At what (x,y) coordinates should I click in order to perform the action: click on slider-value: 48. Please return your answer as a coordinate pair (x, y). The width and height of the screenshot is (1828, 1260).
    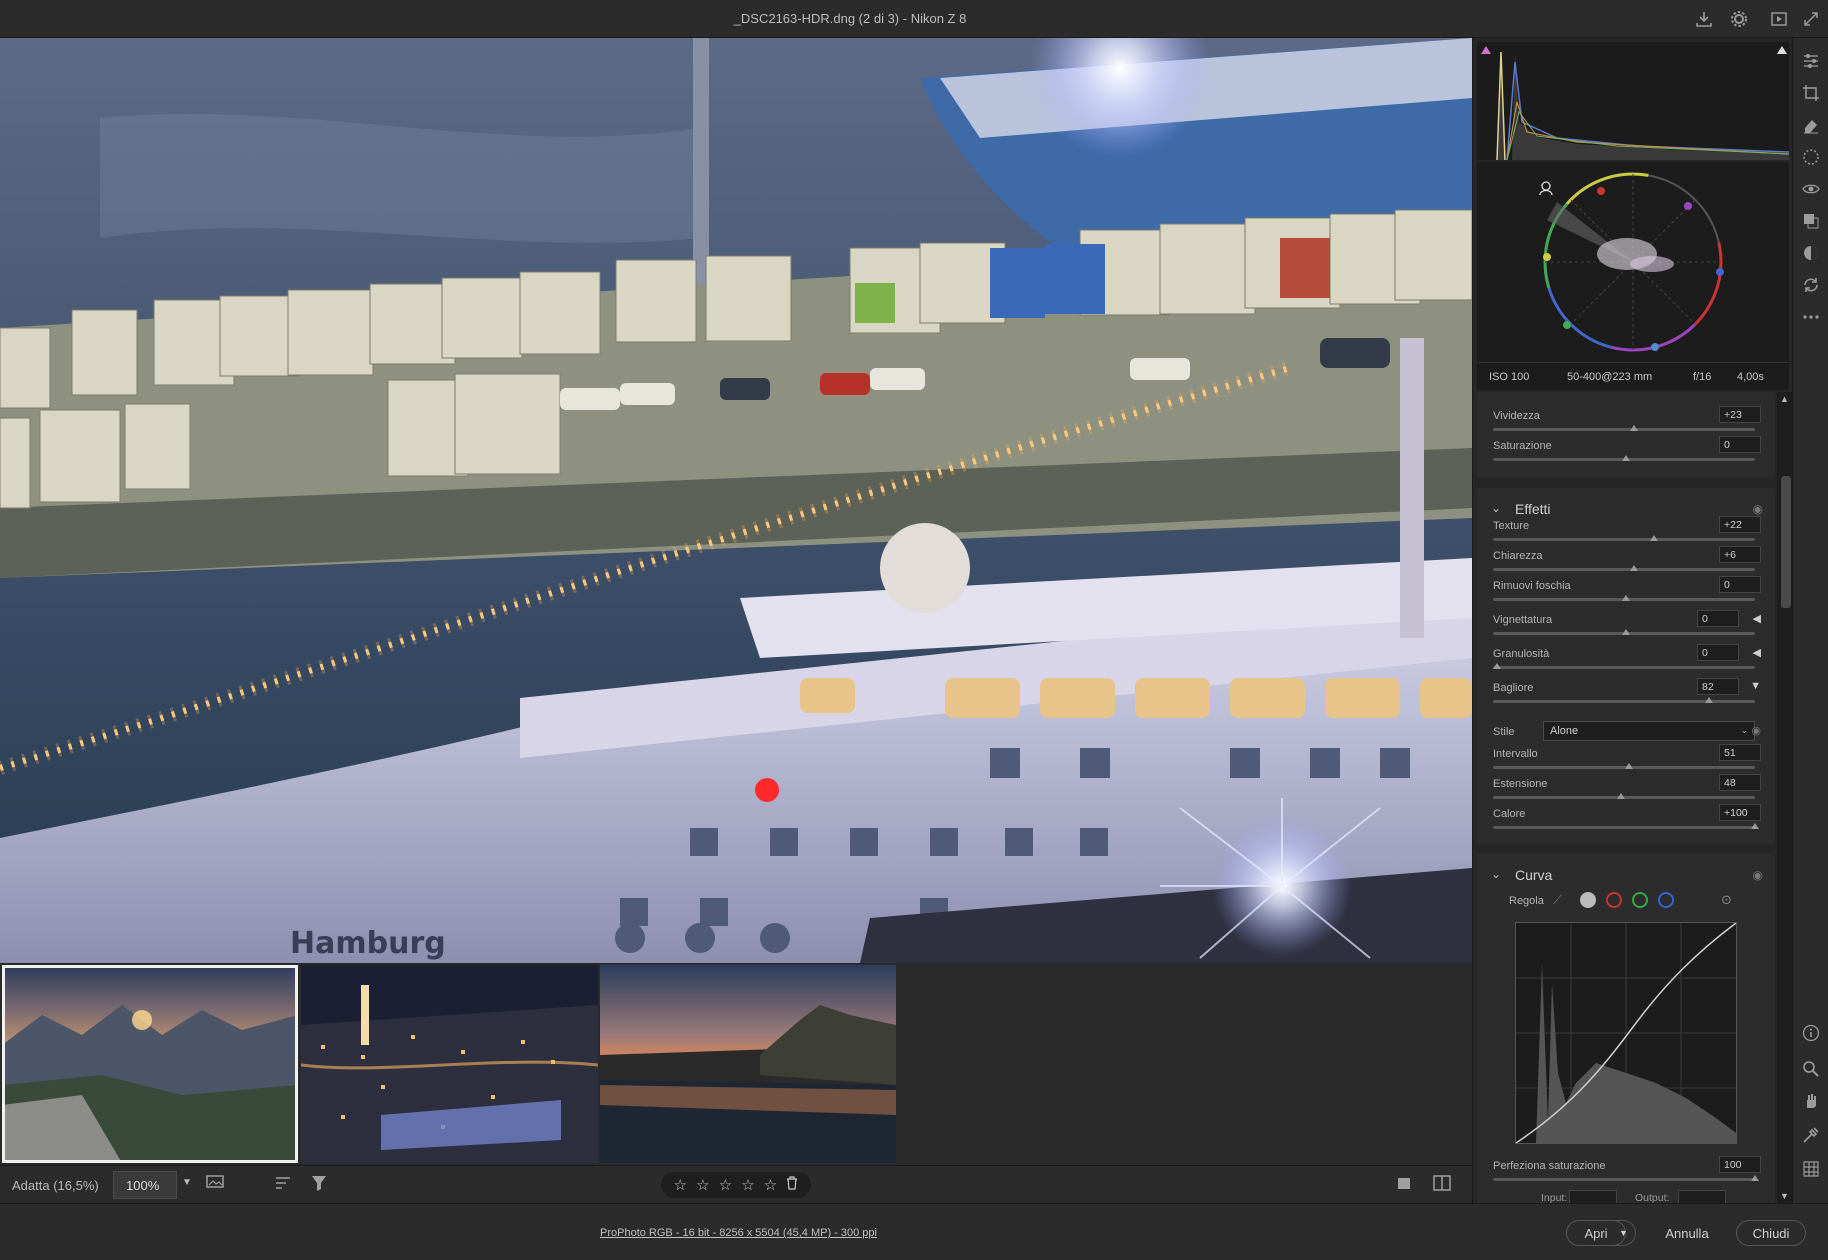
    Looking at the image, I should click on (1740, 782).